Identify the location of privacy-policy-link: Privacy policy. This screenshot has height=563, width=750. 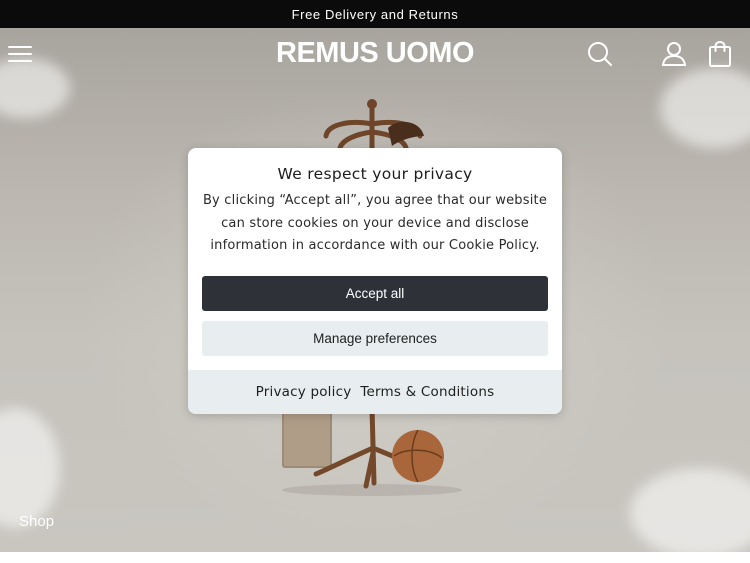
(304, 392).